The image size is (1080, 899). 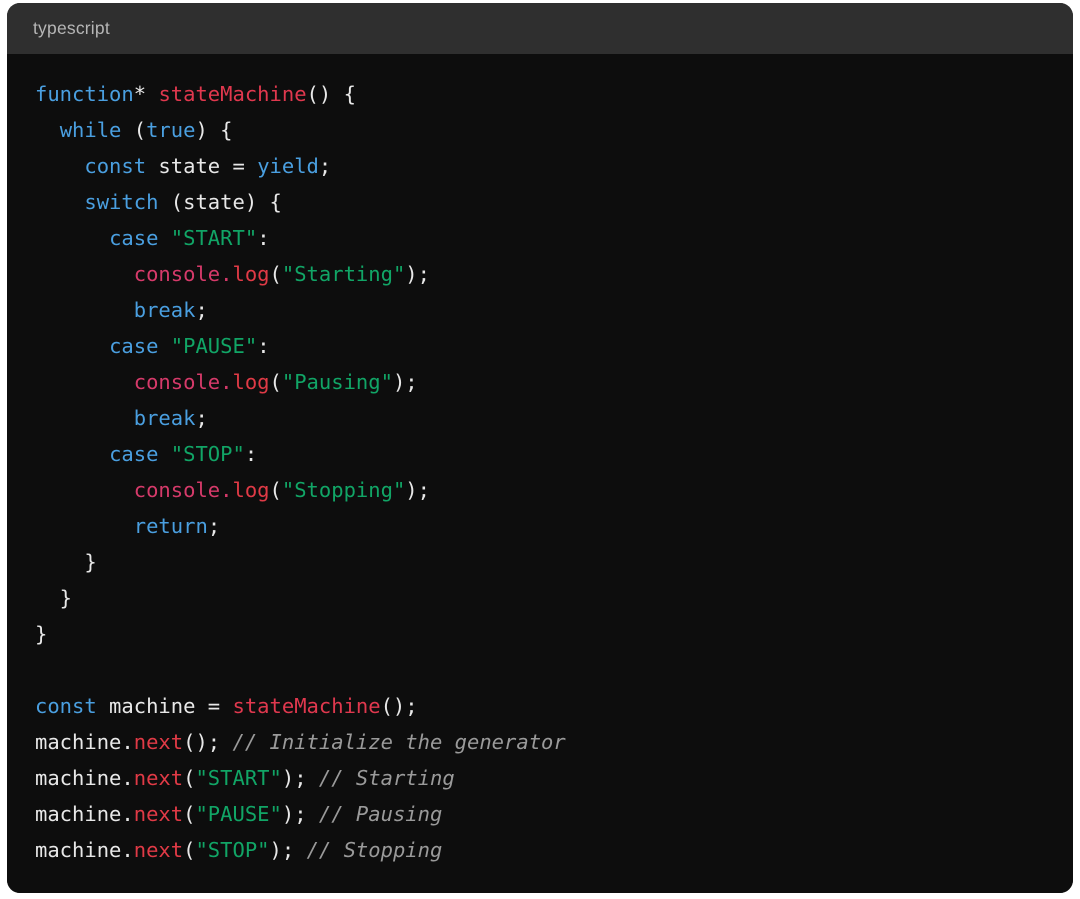 What do you see at coordinates (540, 490) in the screenshot?
I see `code-line: console.log("Stopping");` at bounding box center [540, 490].